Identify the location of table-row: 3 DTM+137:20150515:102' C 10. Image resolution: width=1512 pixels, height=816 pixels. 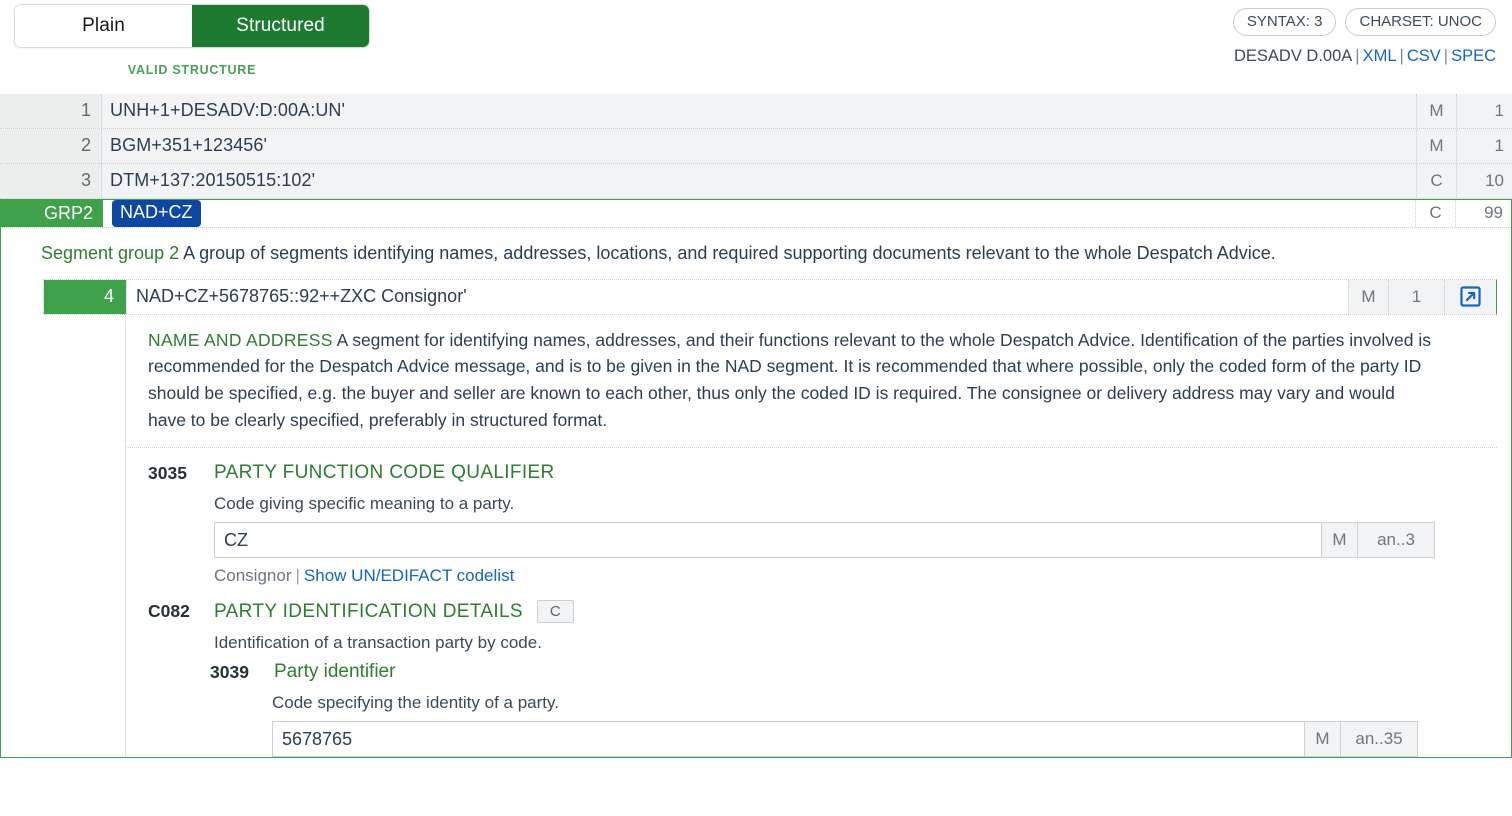
(756, 181).